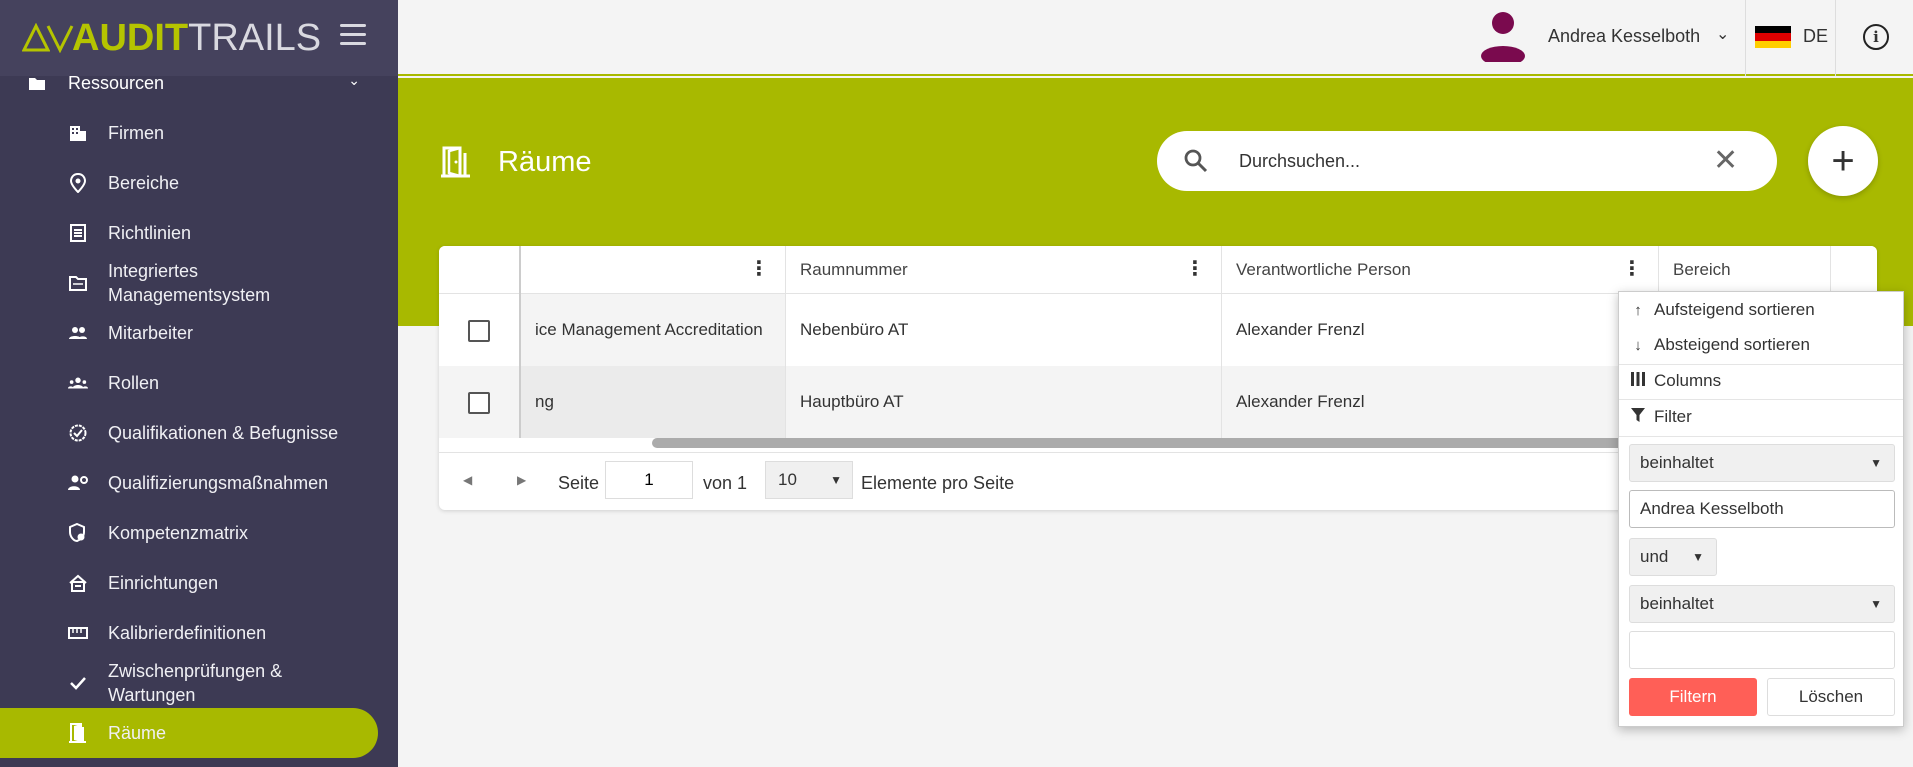 This screenshot has width=1913, height=767. Describe the element at coordinates (223, 433) in the screenshot. I see `sidebar-item-label: Qualifikationen & Befugnisse` at that location.